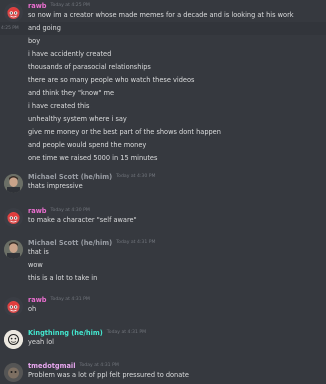 This screenshot has height=384, width=326. What do you see at coordinates (38, 251) in the screenshot?
I see `message-text: that is` at bounding box center [38, 251].